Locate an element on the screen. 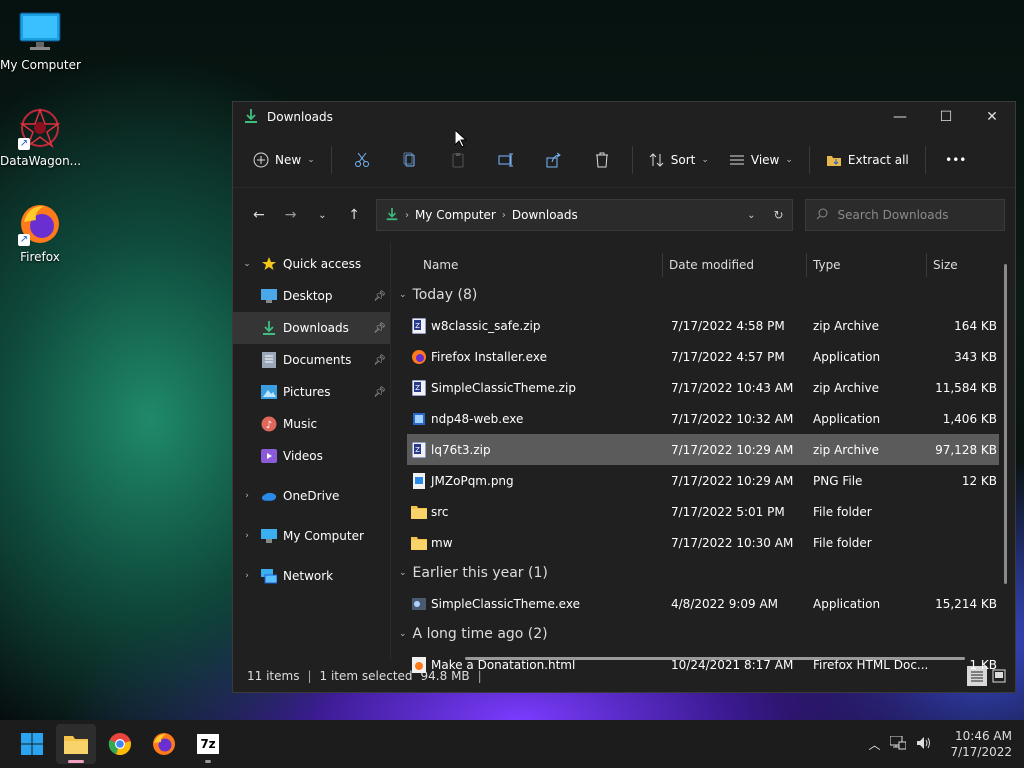 The width and height of the screenshot is (1024, 768). datawagon-logo-icon: ↗ is located at coordinates (40, 128).